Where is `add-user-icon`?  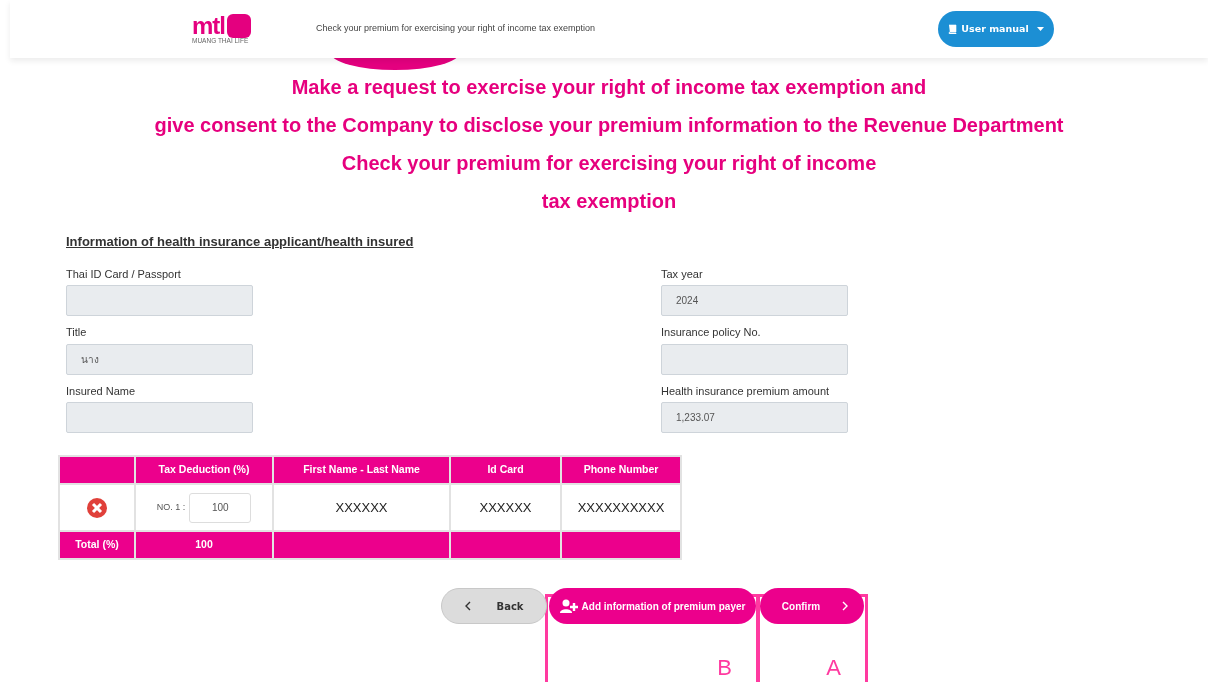
add-user-icon is located at coordinates (568, 606).